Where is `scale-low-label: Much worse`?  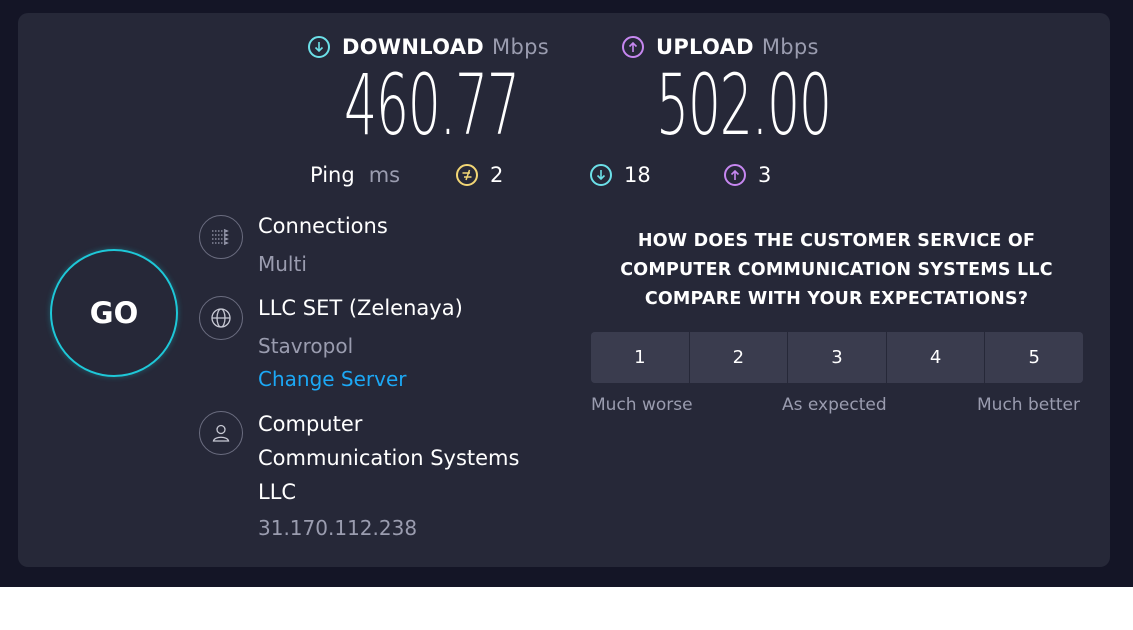 scale-low-label: Much worse is located at coordinates (642, 405).